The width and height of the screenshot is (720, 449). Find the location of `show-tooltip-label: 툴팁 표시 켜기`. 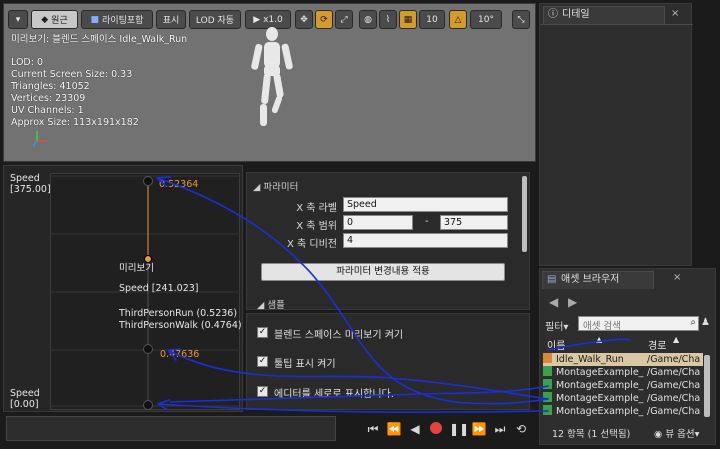

show-tooltip-label: 툴팁 표시 켜기 is located at coordinates (305, 364).